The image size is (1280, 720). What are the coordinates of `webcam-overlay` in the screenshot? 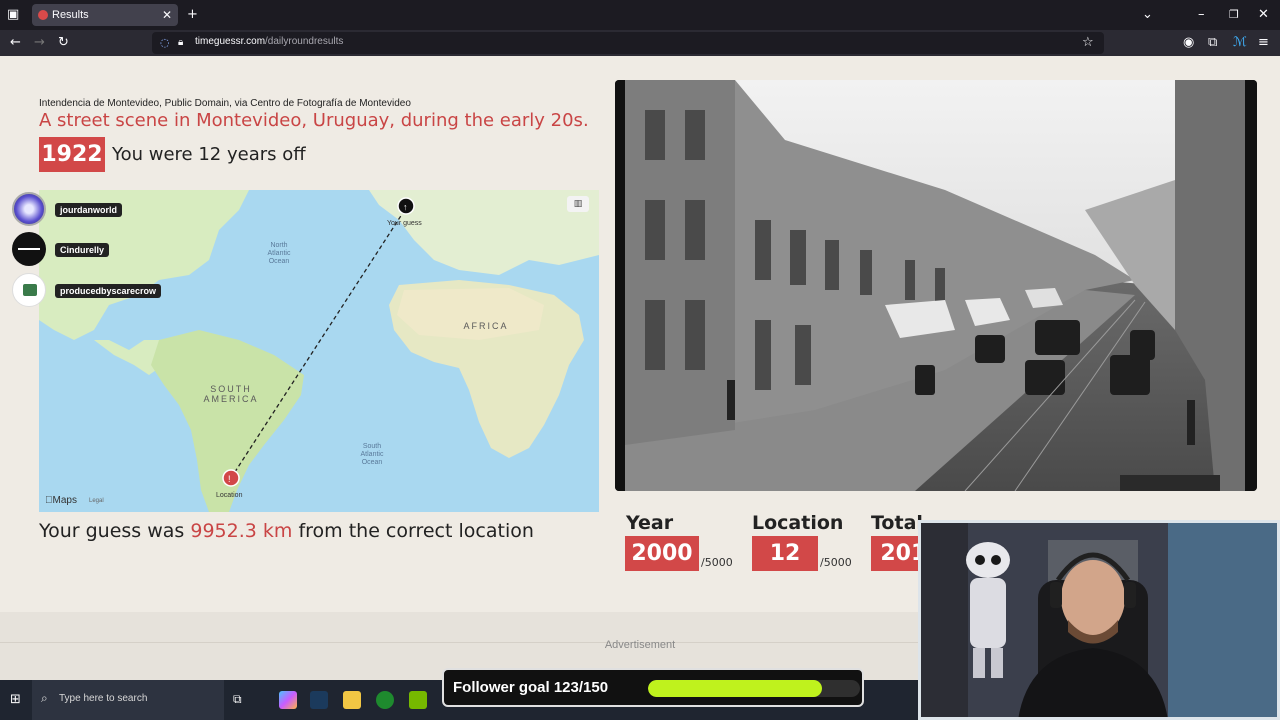 It's located at (1099, 620).